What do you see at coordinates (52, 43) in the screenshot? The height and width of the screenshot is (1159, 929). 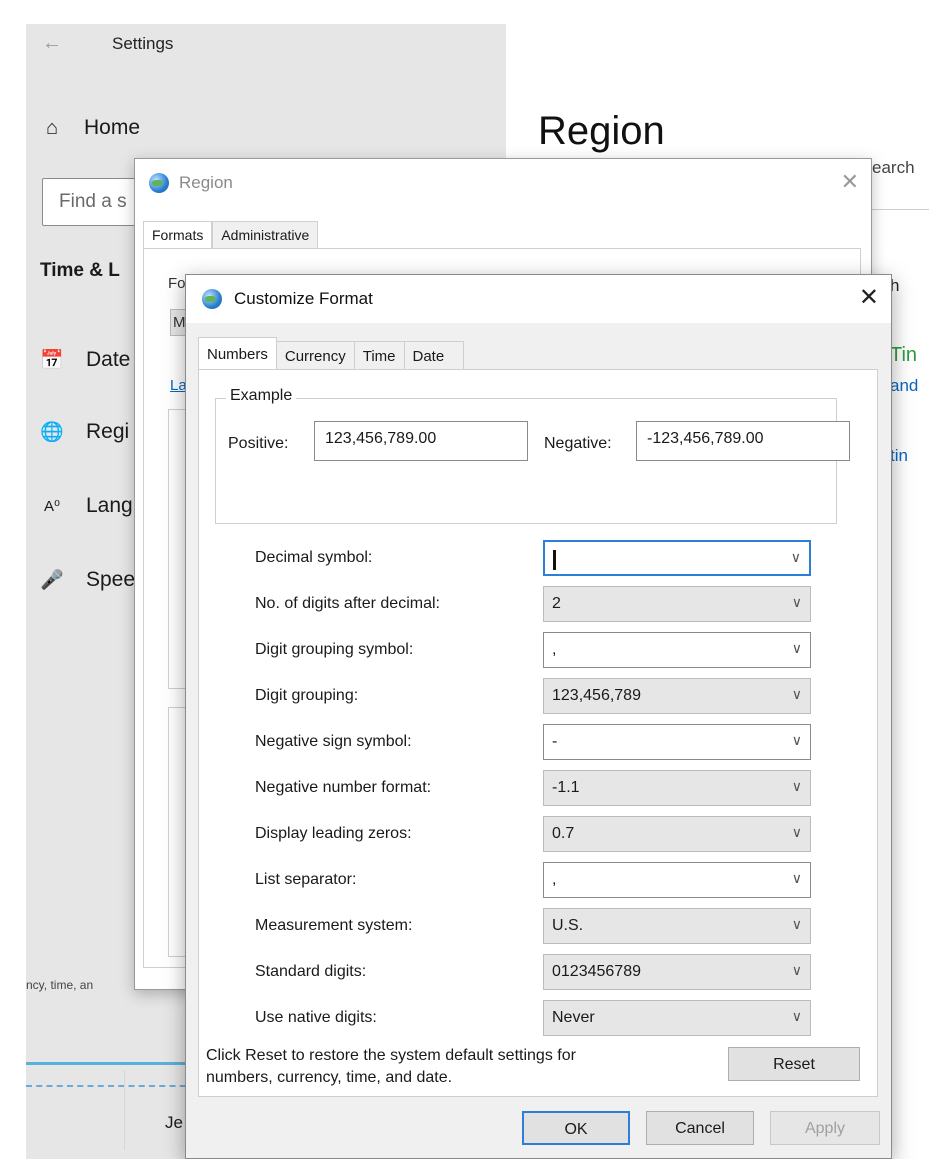 I see `back-arrow-icon: ←` at bounding box center [52, 43].